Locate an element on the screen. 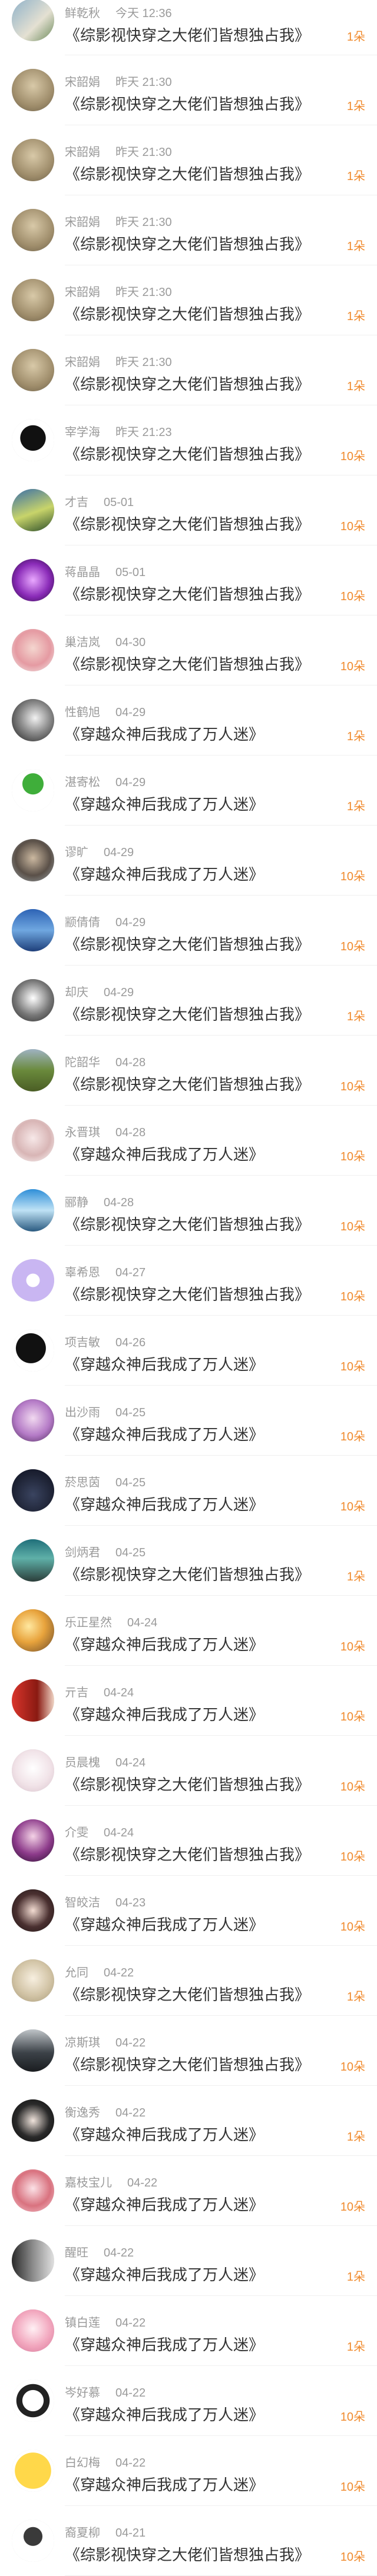 Image resolution: width=377 pixels, height=2576 pixels. user-name: 岑好慕 is located at coordinates (83, 2393).